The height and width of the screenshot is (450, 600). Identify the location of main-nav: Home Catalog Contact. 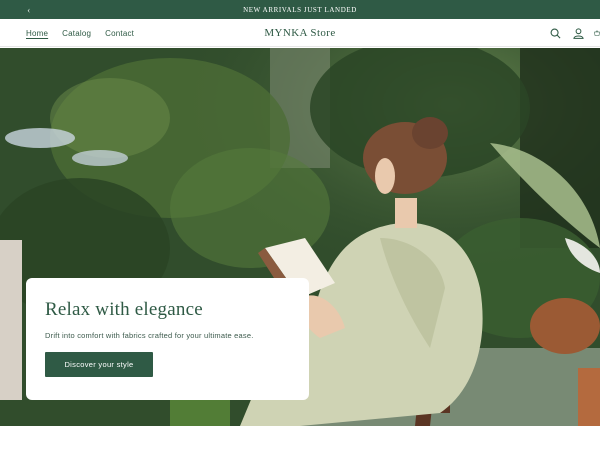
(80, 33).